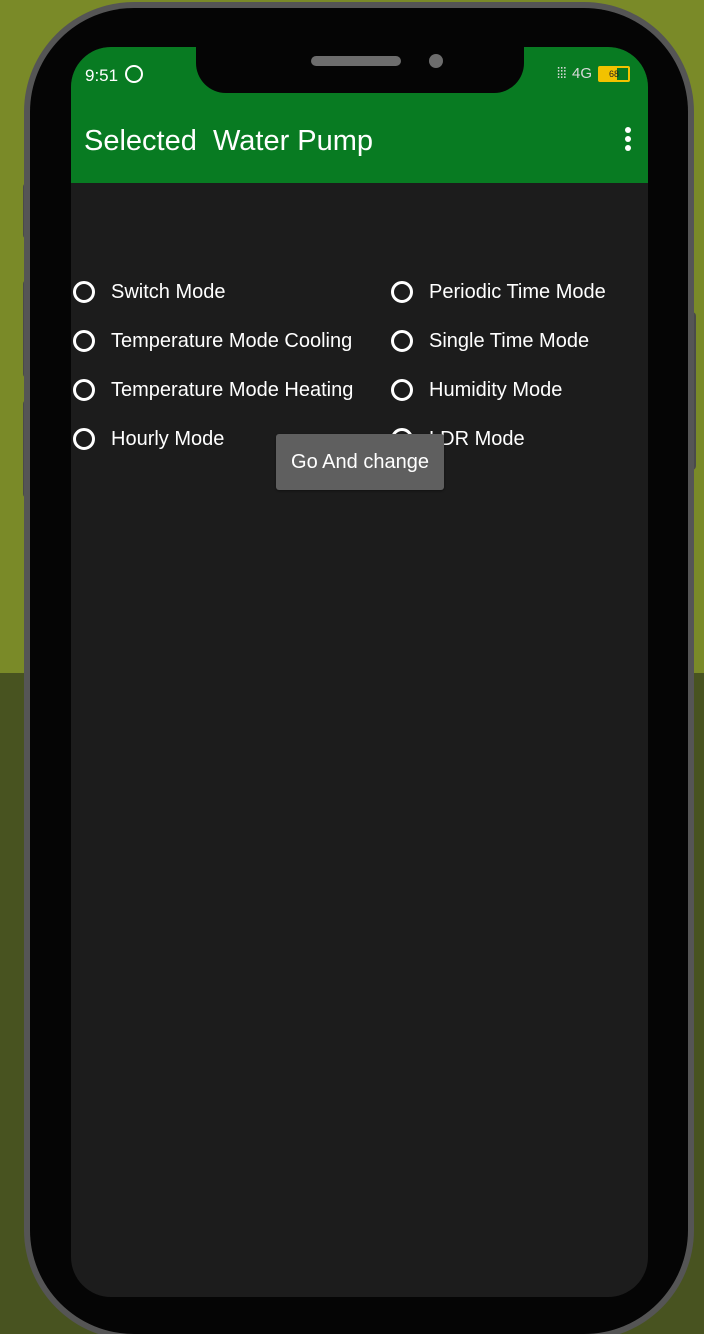  I want to click on radio-switch-mode: Switch Mode, so click(149, 292).